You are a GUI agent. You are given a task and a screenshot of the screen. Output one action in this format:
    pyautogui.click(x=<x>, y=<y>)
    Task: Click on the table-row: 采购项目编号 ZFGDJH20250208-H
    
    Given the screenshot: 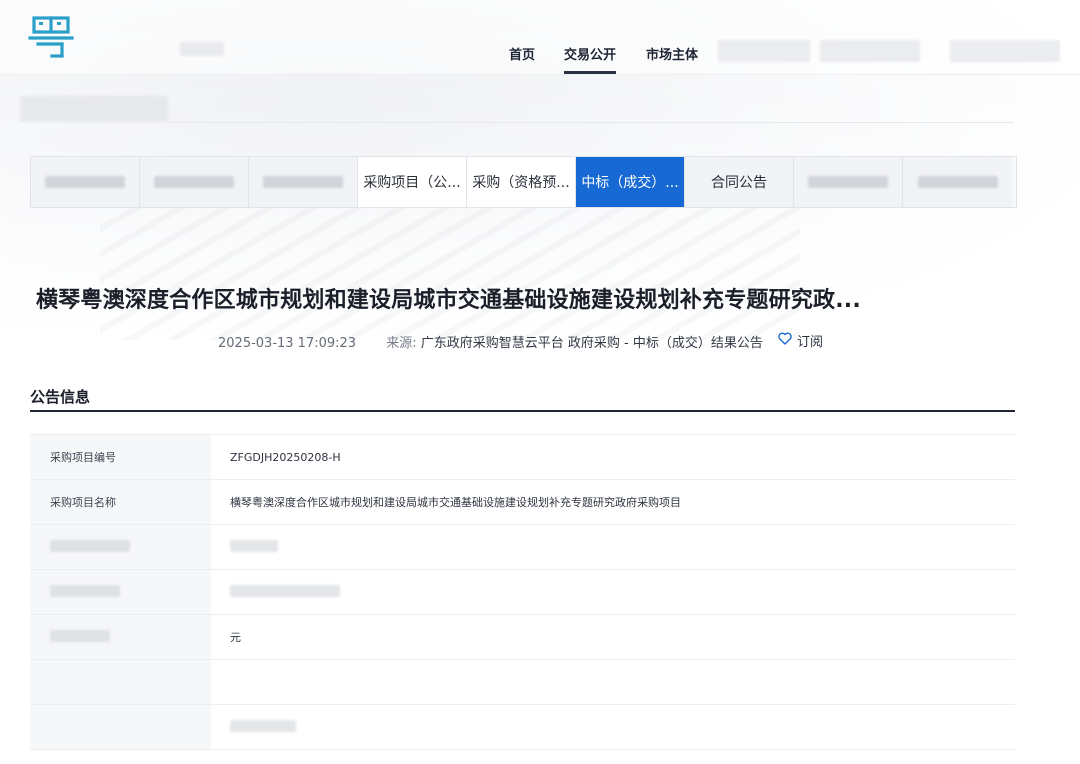 What is the action you would take?
    pyautogui.click(x=522, y=457)
    